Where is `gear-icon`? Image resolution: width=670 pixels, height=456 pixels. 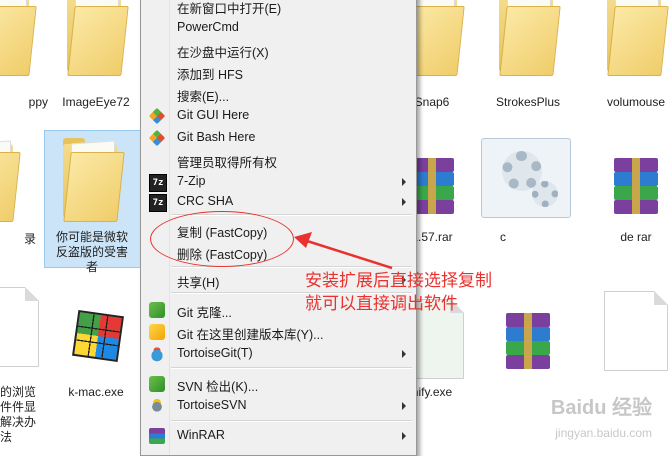
gear-icon is located at coordinates (526, 178).